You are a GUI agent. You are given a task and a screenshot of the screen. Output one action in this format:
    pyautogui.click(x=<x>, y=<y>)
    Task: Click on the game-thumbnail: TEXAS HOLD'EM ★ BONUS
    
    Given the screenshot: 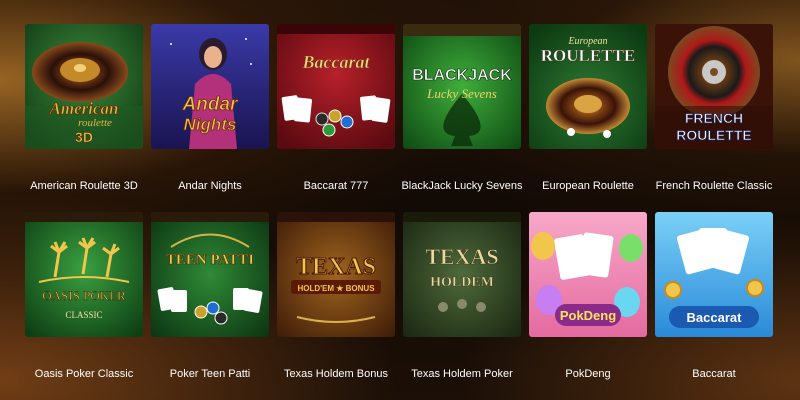 What is the action you would take?
    pyautogui.click(x=336, y=274)
    